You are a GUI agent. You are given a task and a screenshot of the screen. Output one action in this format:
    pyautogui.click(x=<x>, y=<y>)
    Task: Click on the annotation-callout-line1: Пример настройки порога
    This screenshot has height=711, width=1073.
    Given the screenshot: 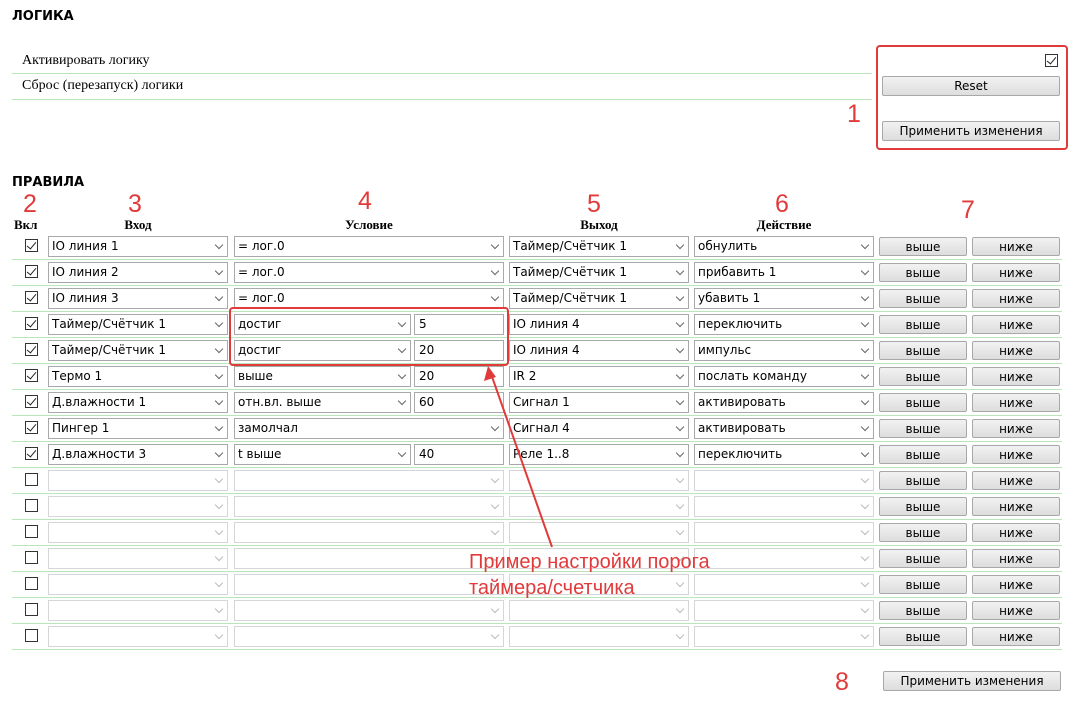 What is the action you would take?
    pyautogui.click(x=589, y=562)
    